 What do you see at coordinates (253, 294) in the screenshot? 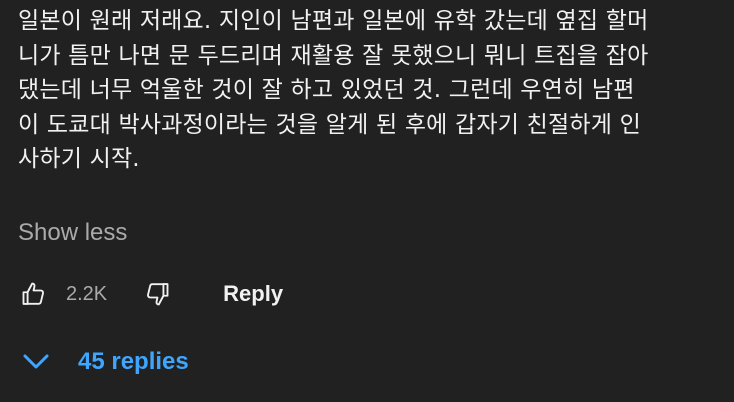
I see `reply-button: Reply` at bounding box center [253, 294].